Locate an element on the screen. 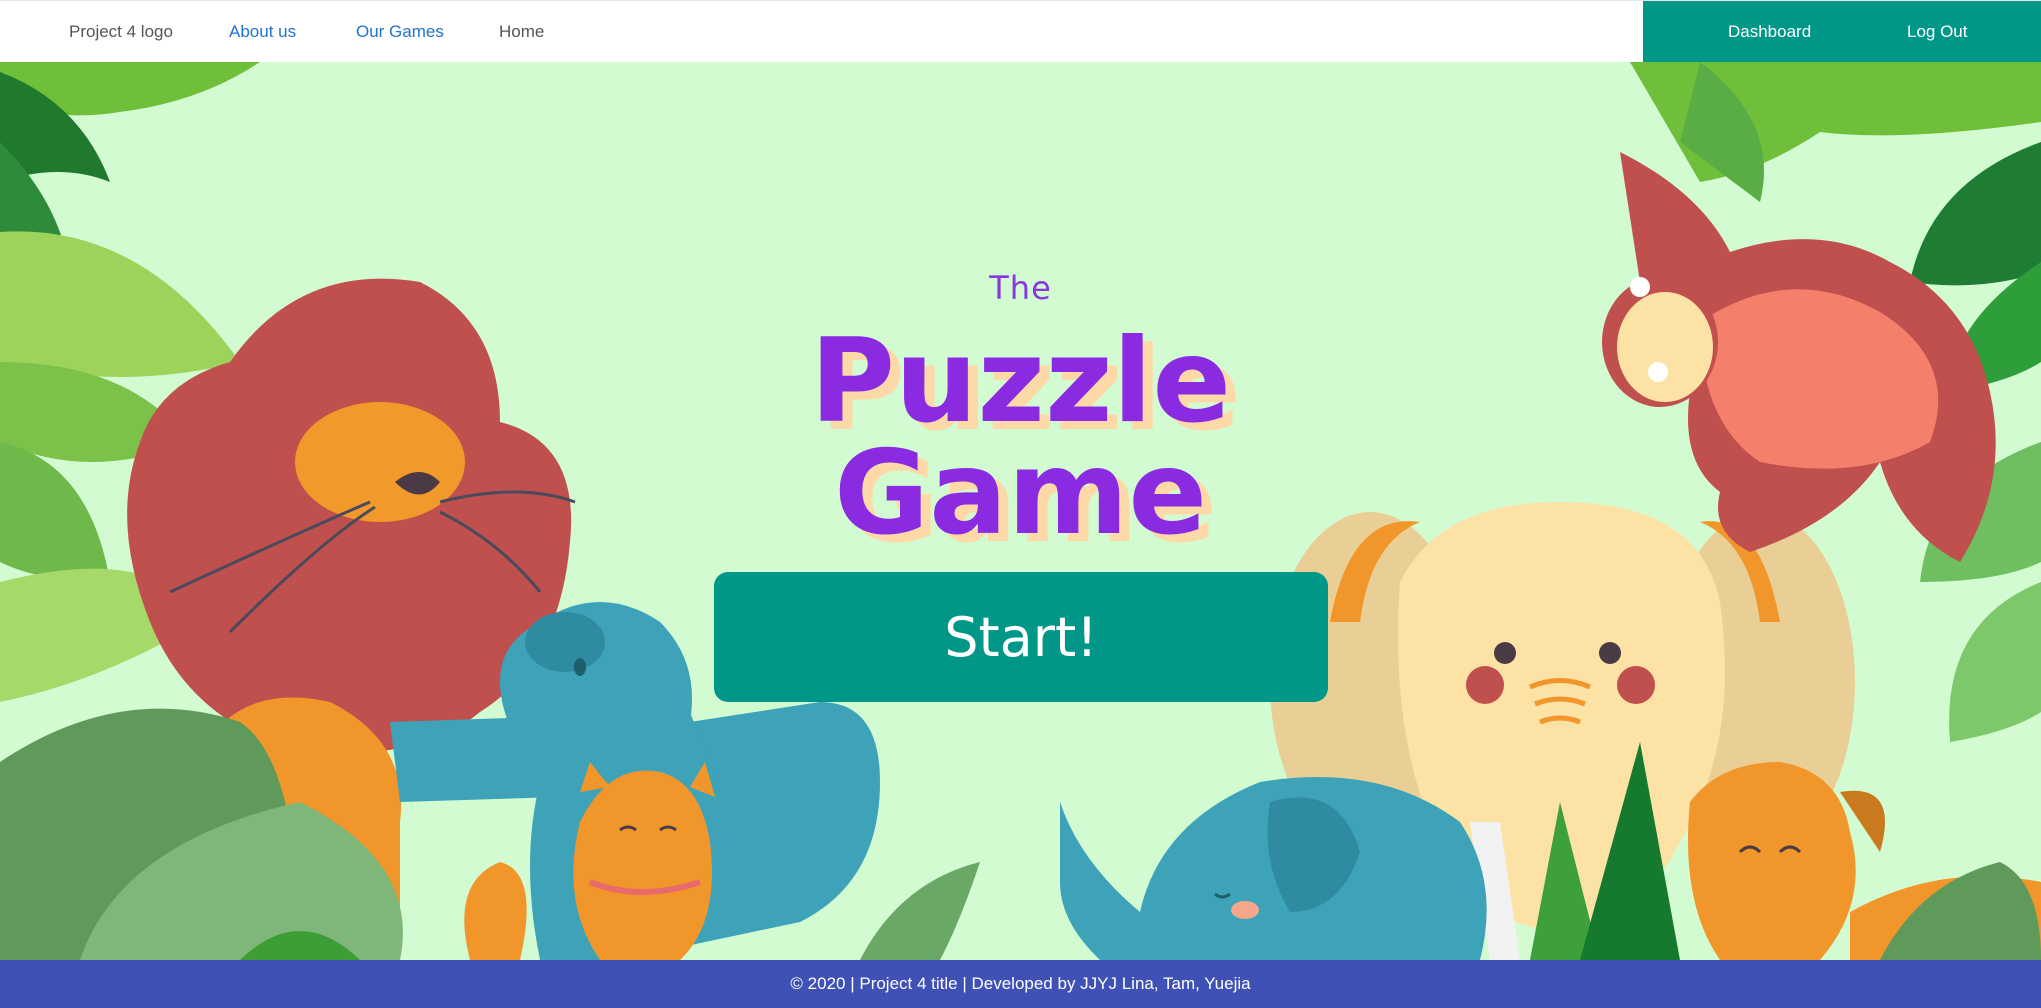  title-puzzle: Puzzle is located at coordinates (1020, 381).